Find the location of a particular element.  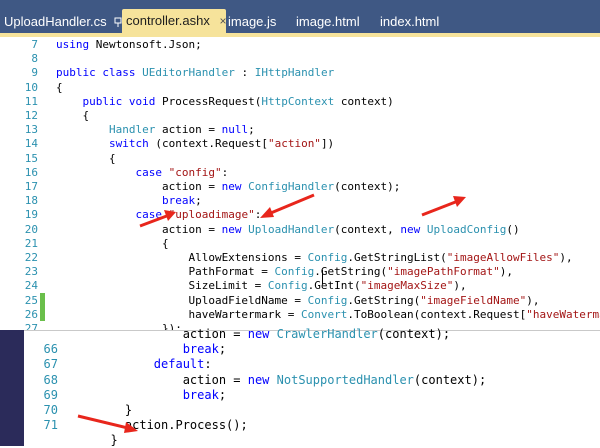

code-line: 16 case "config": is located at coordinates (300, 172).